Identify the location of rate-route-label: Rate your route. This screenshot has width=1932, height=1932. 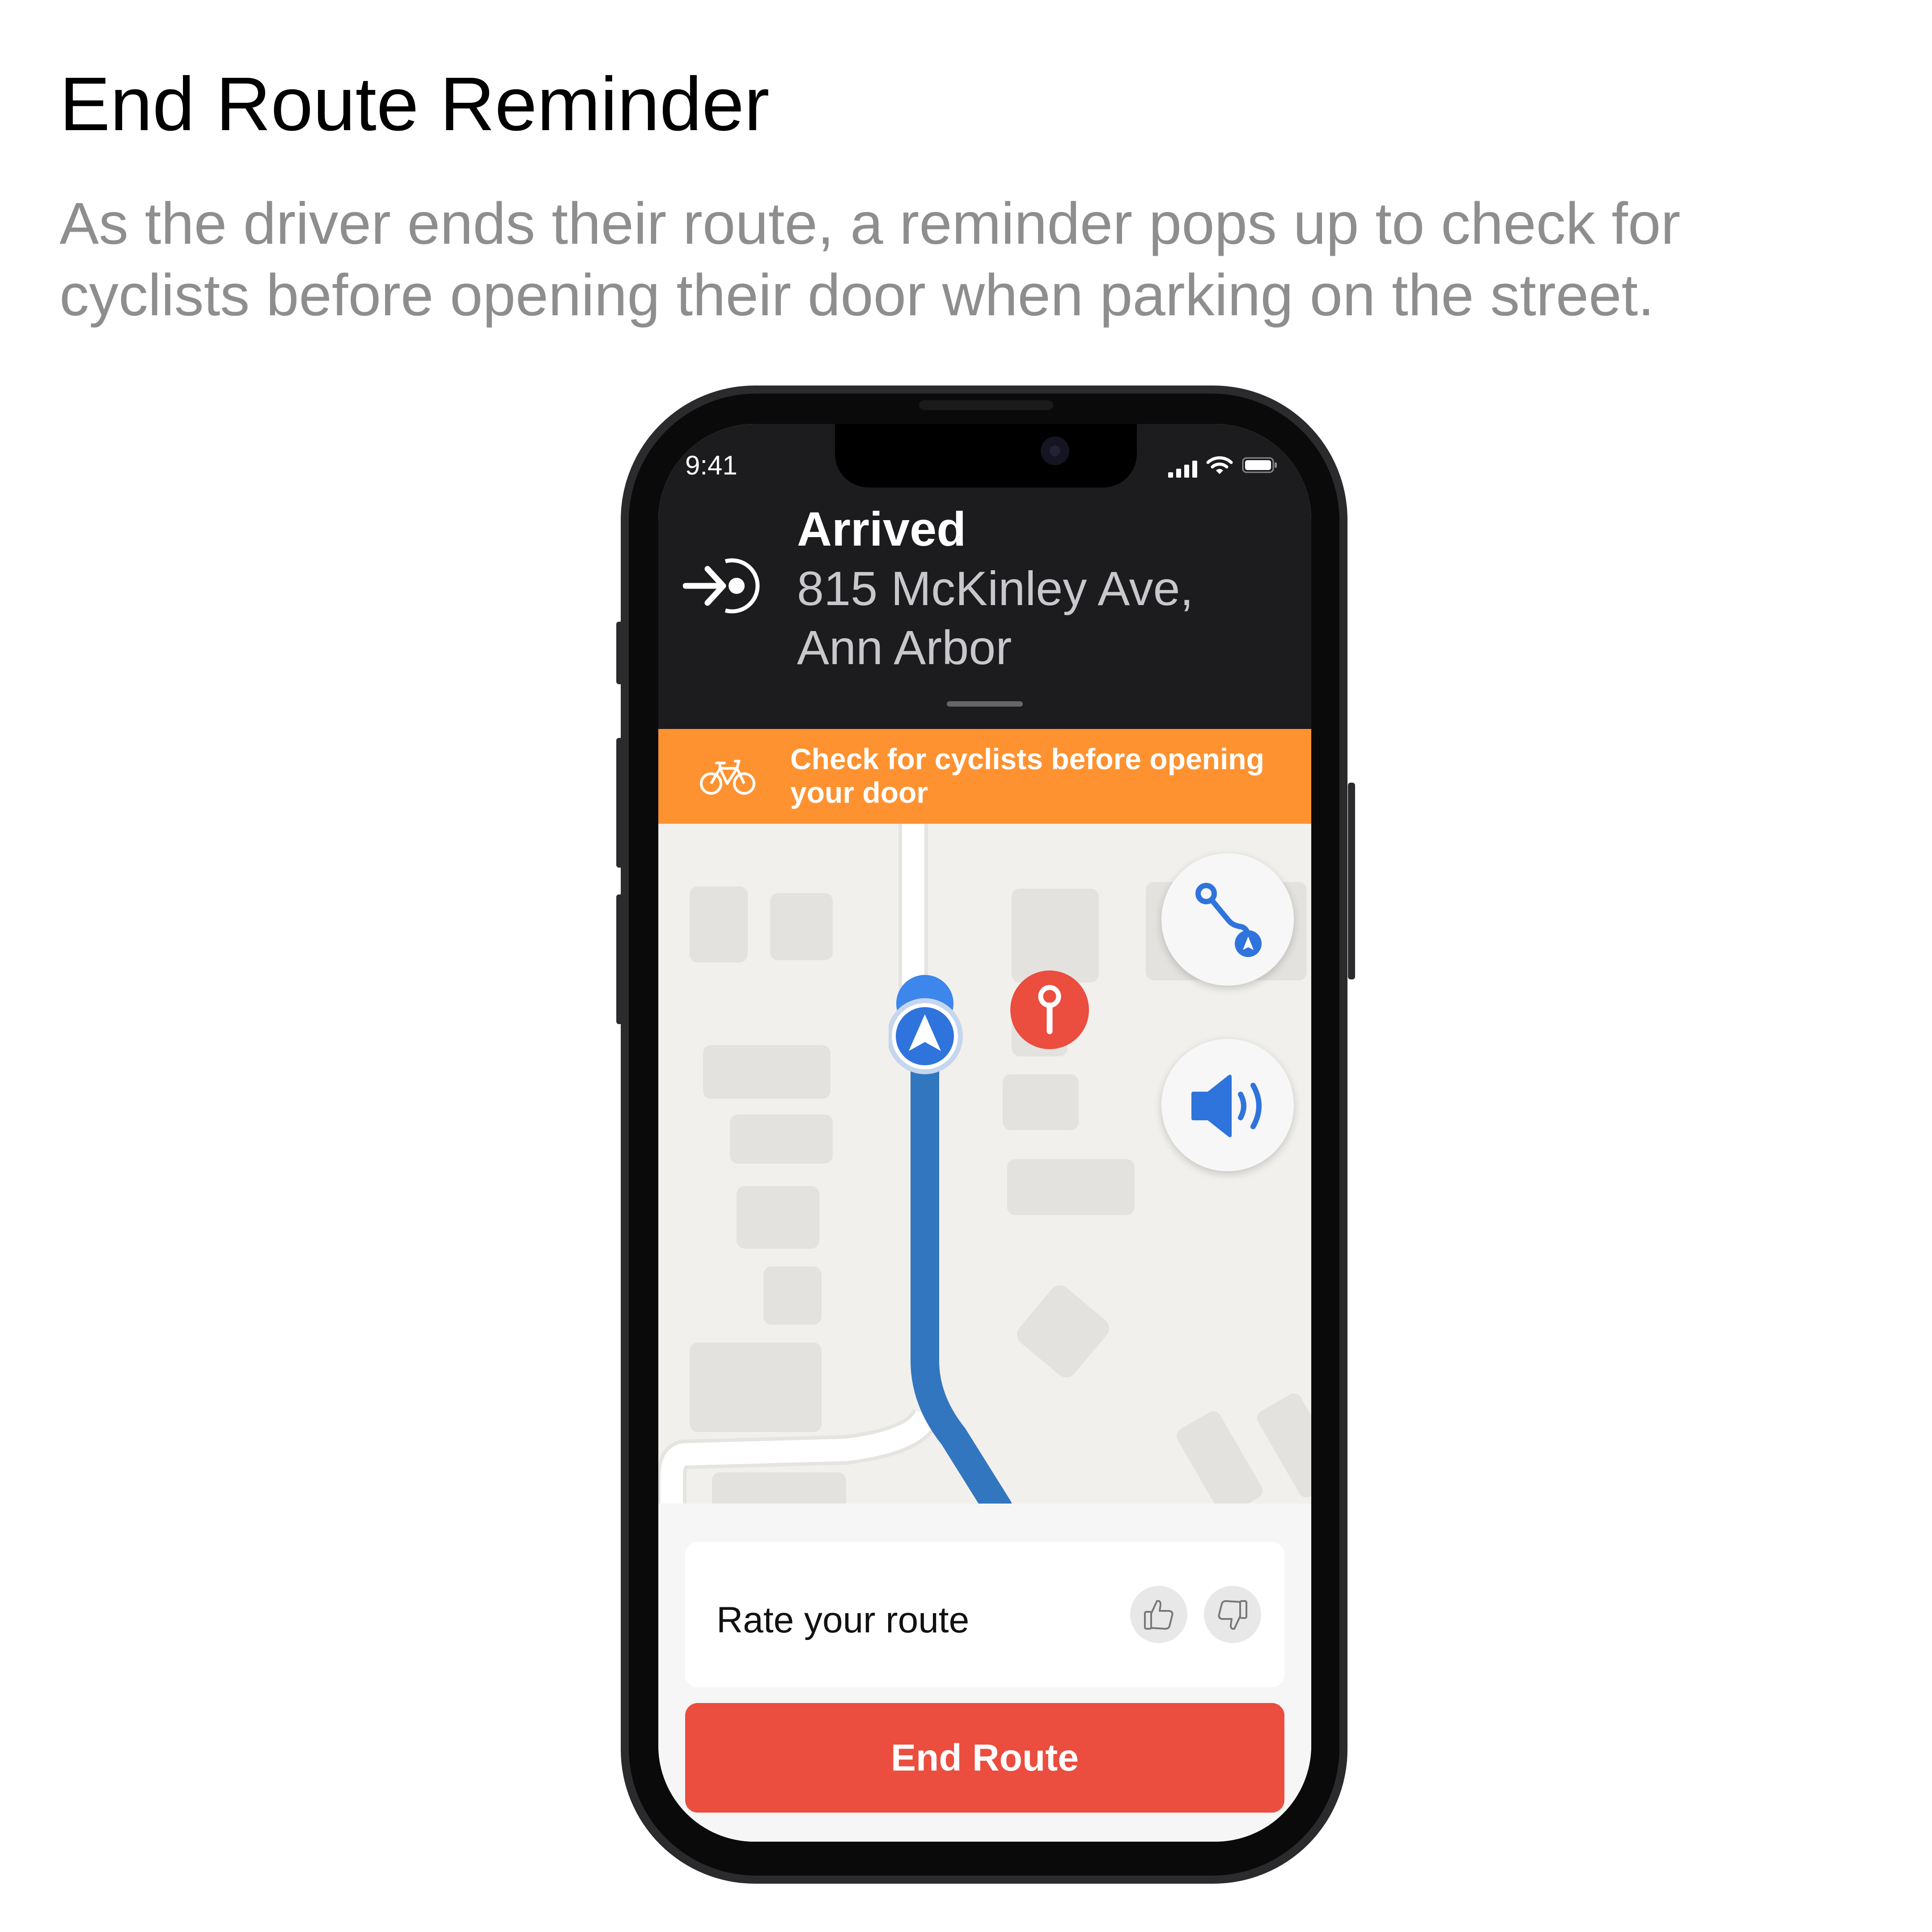
(843, 1620).